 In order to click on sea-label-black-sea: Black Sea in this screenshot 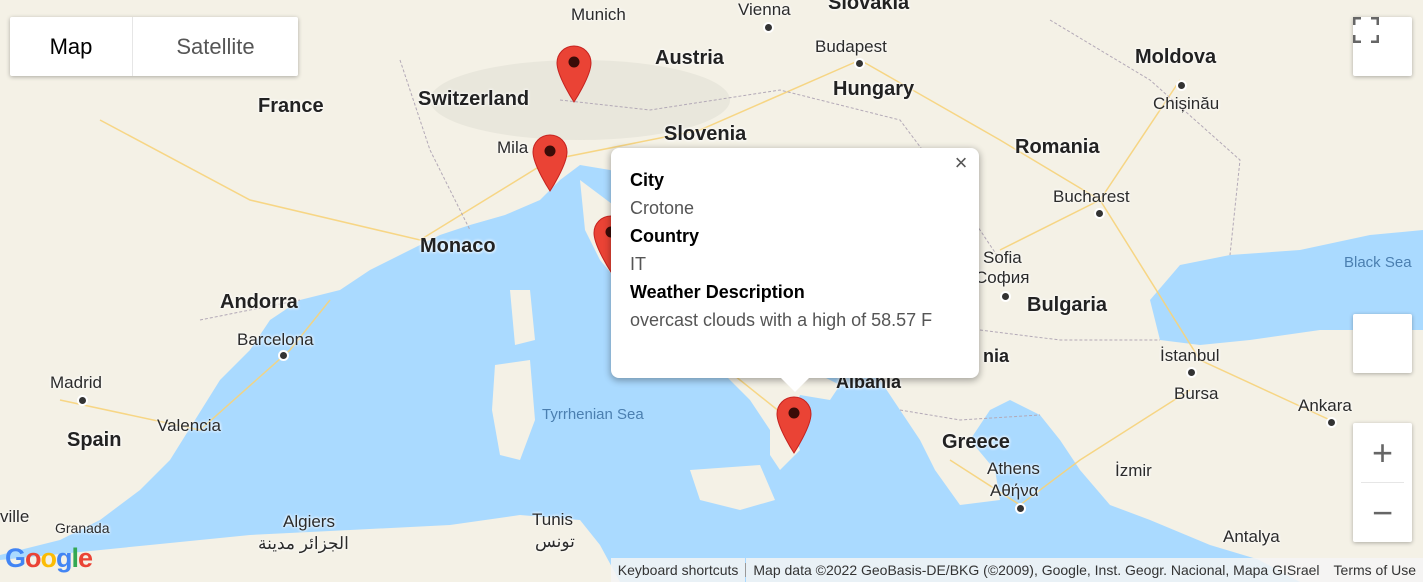, I will do `click(1378, 262)`.